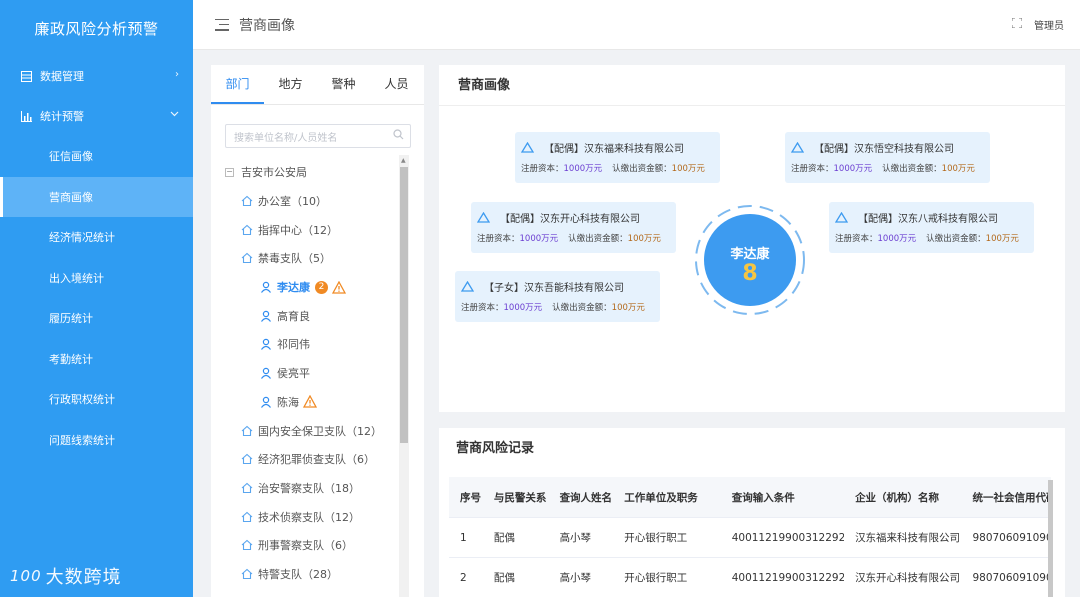  I want to click on top-header: 营商画像 管理员, so click(636, 25).